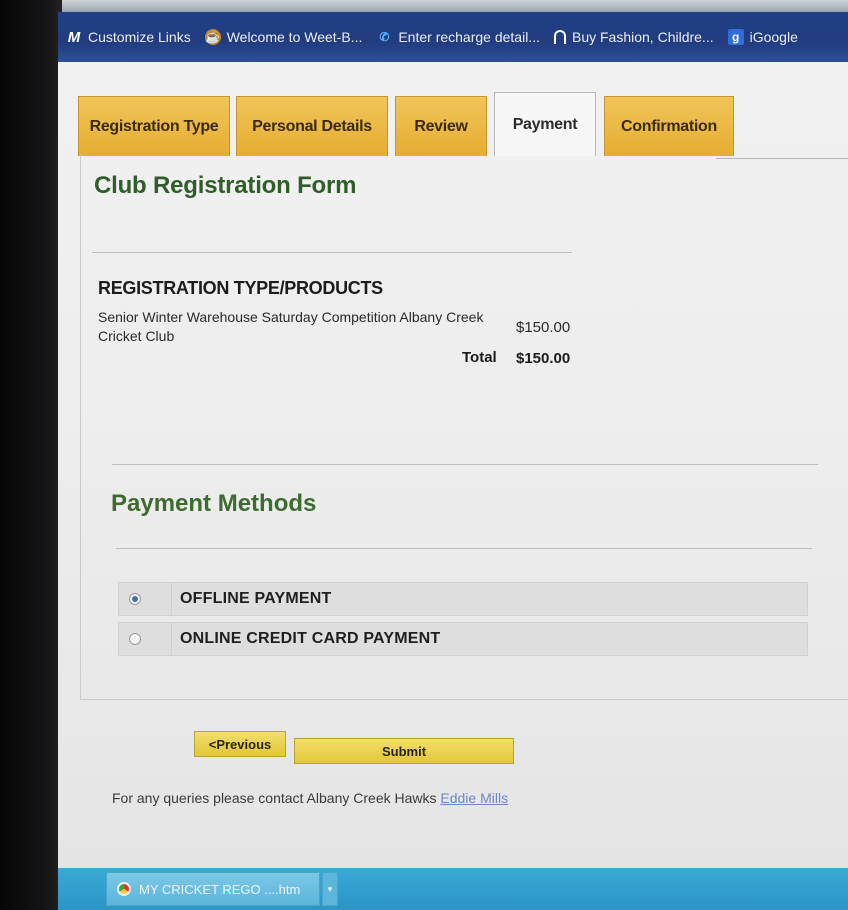 This screenshot has width=848, height=910. Describe the element at coordinates (225, 185) in the screenshot. I see `page-title: Club Registration Form` at that location.